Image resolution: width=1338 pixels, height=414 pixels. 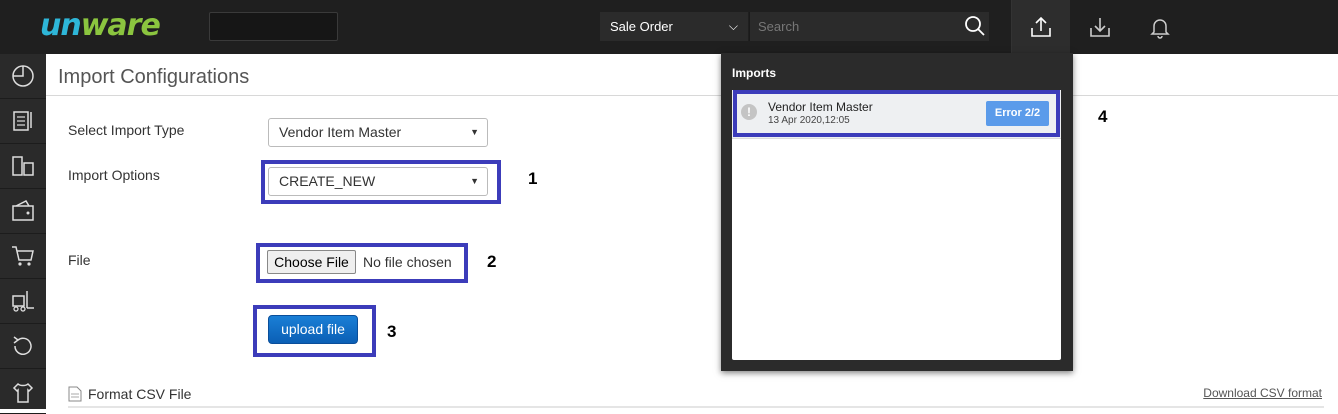 I want to click on csv-divider, so click(x=696, y=407).